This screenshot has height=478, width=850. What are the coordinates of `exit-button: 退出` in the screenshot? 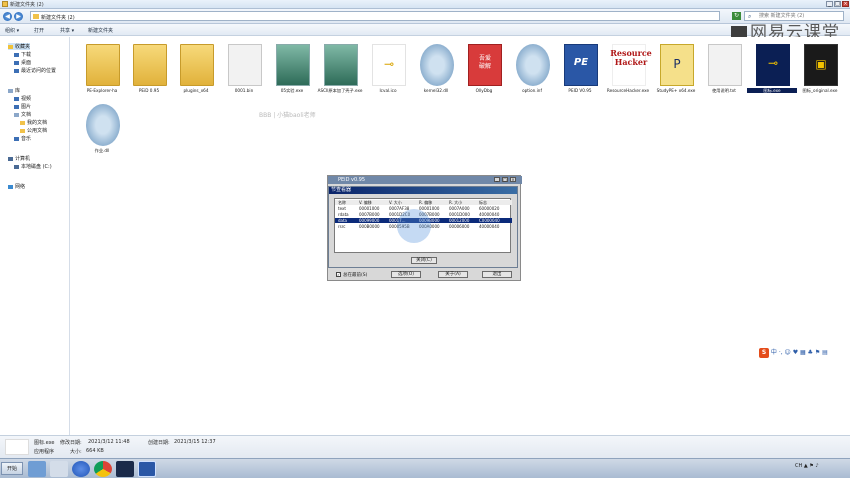 It's located at (497, 274).